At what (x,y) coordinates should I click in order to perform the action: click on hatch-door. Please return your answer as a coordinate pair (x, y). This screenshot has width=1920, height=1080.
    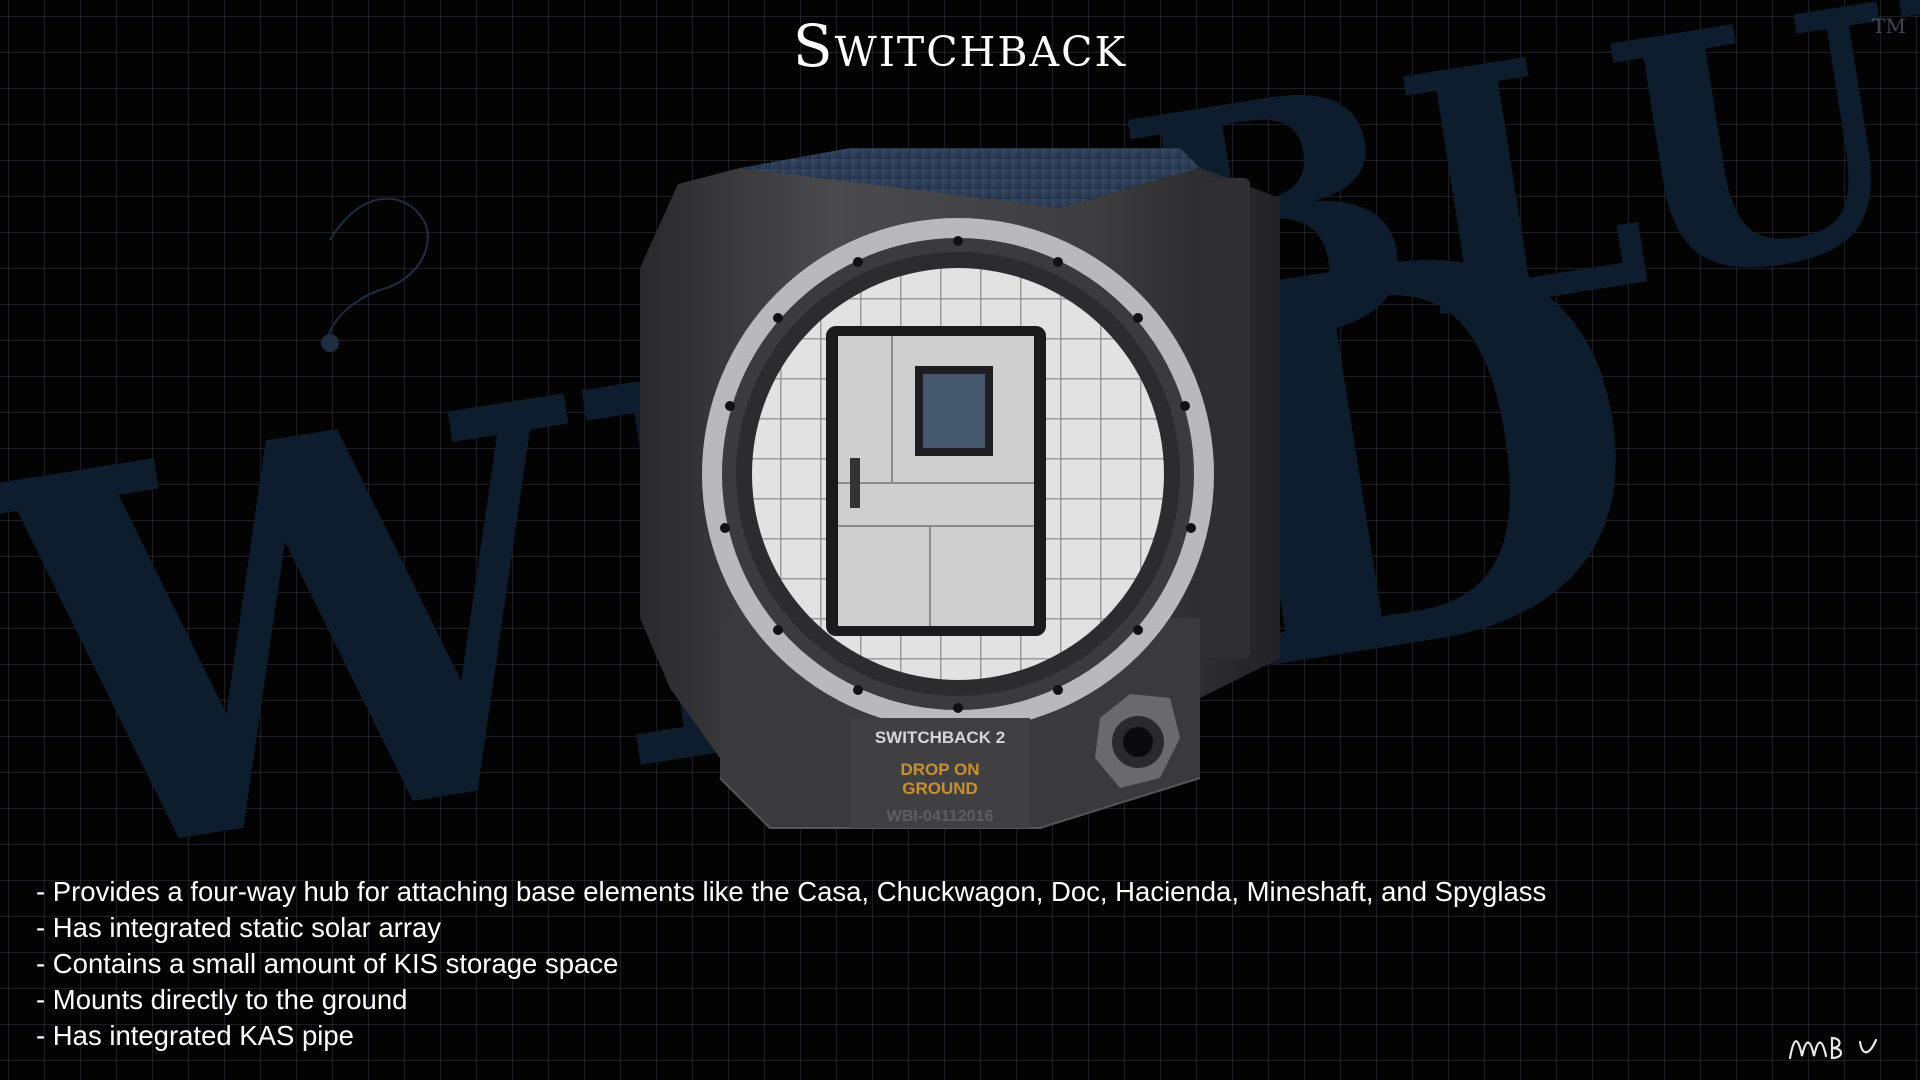
    Looking at the image, I should click on (936, 481).